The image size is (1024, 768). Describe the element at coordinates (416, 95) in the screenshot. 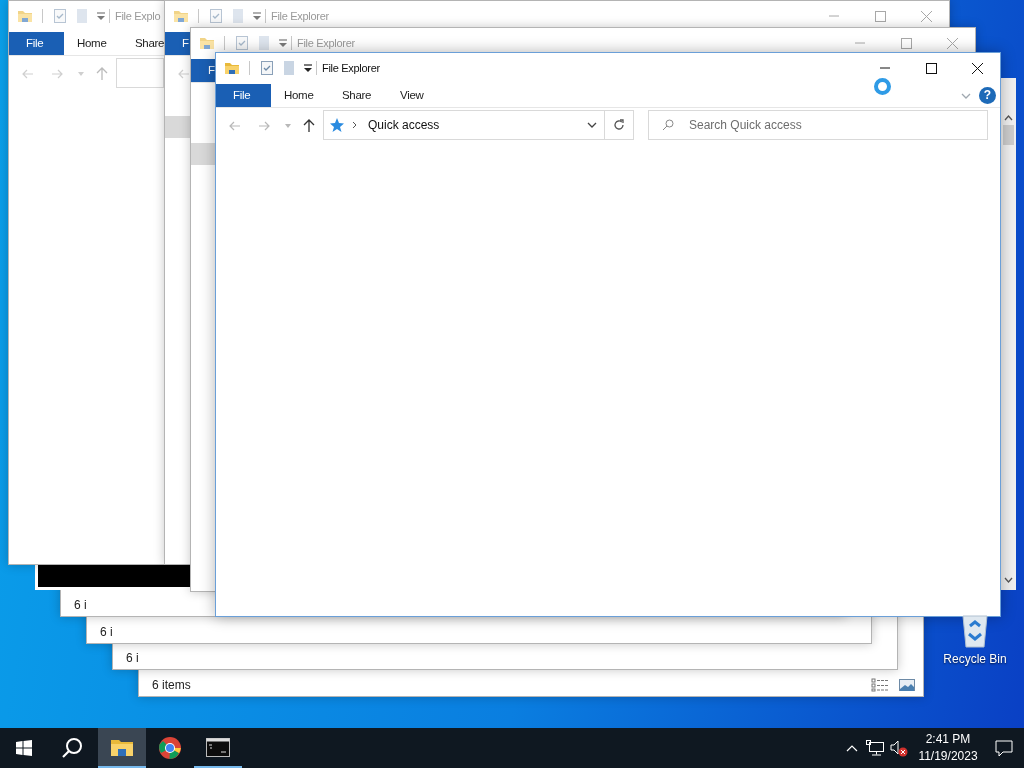

I see `ribbon-tab: View` at that location.